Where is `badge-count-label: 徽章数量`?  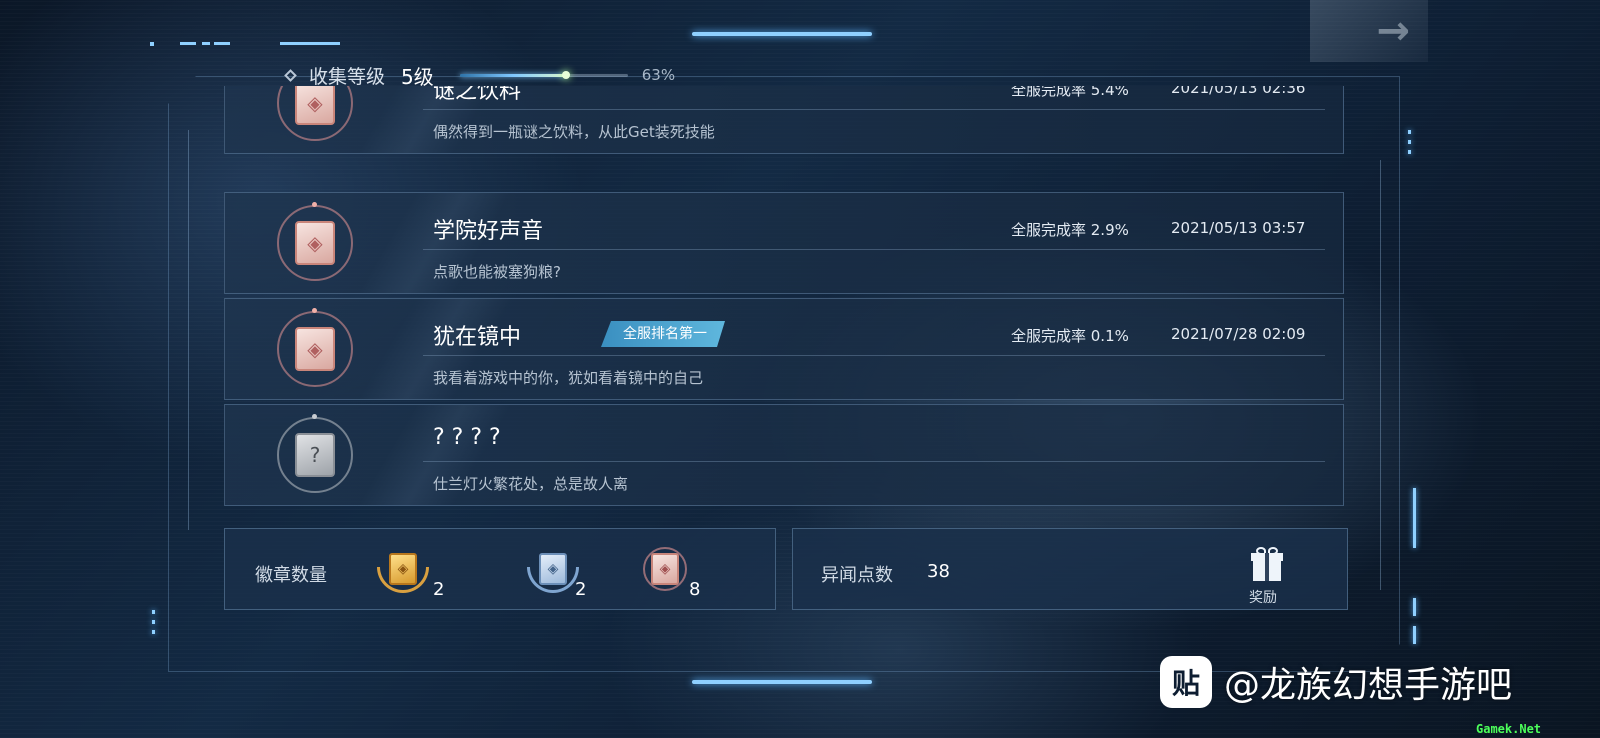 badge-count-label: 徽章数量 is located at coordinates (291, 575).